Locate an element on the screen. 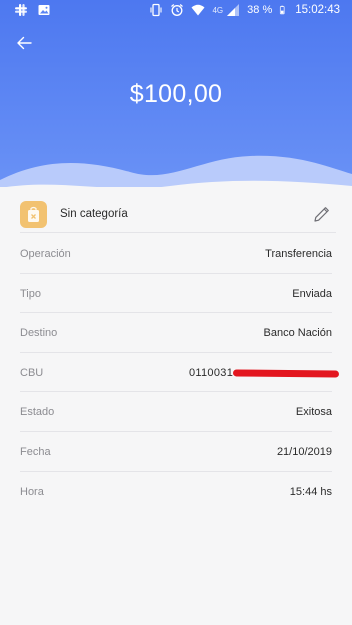 The width and height of the screenshot is (352, 625). pencil-icon is located at coordinates (321, 214).